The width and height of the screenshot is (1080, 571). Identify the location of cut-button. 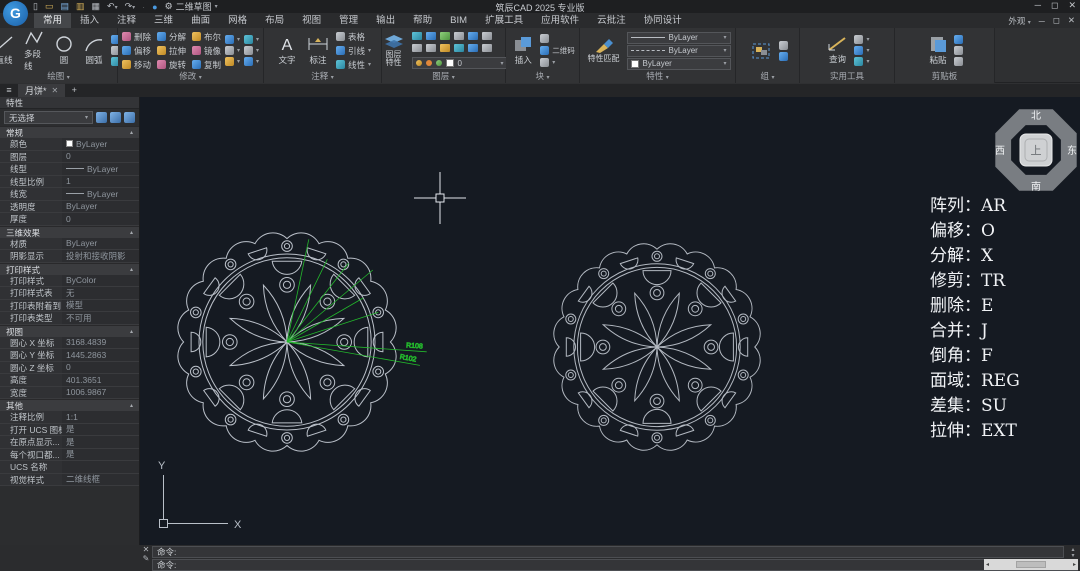
(958, 39).